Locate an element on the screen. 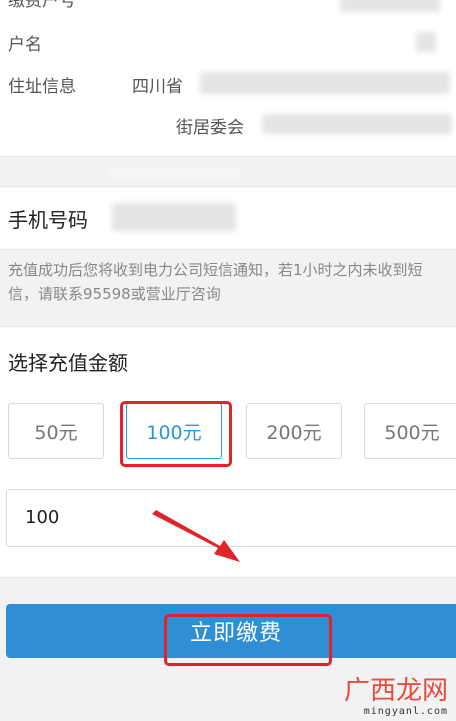 This screenshot has width=456, height=721. address-line-2: 街居委会 is located at coordinates (210, 128).